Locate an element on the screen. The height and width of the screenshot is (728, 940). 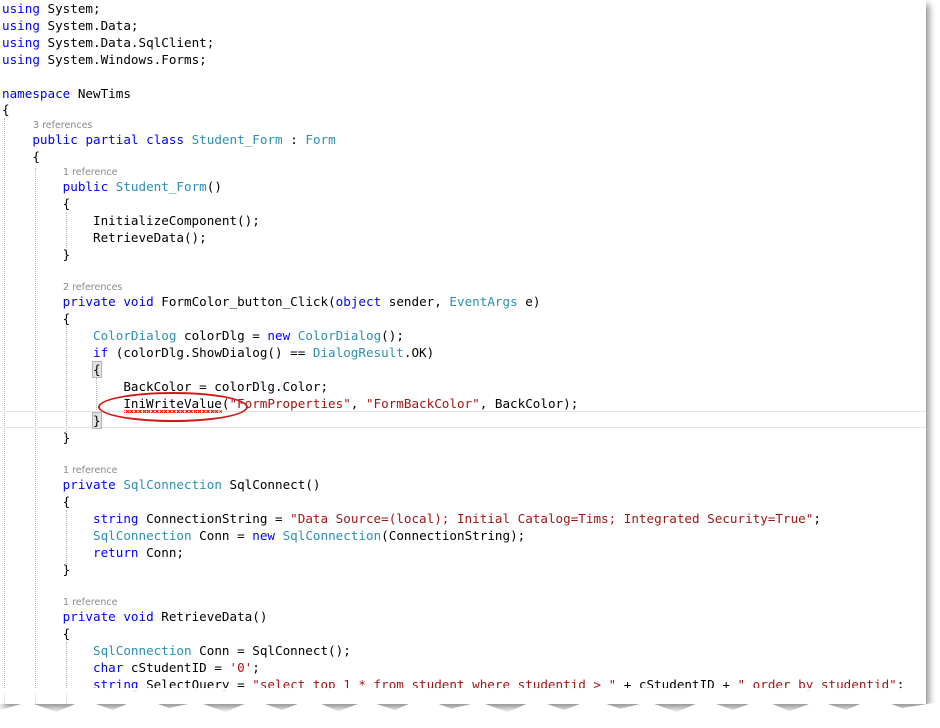
code-token-pl: : is located at coordinates (294, 139).